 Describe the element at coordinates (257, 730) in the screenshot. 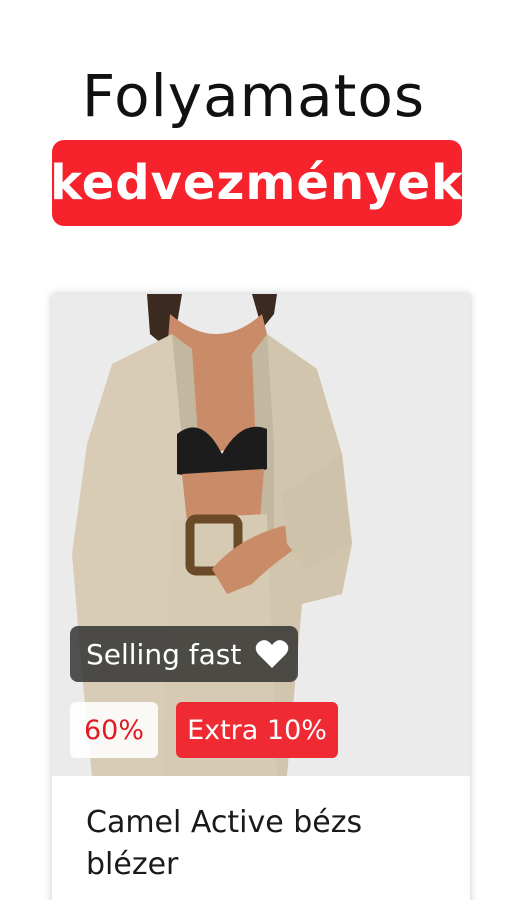

I see `extra-discount-badge: Extra 10%` at that location.